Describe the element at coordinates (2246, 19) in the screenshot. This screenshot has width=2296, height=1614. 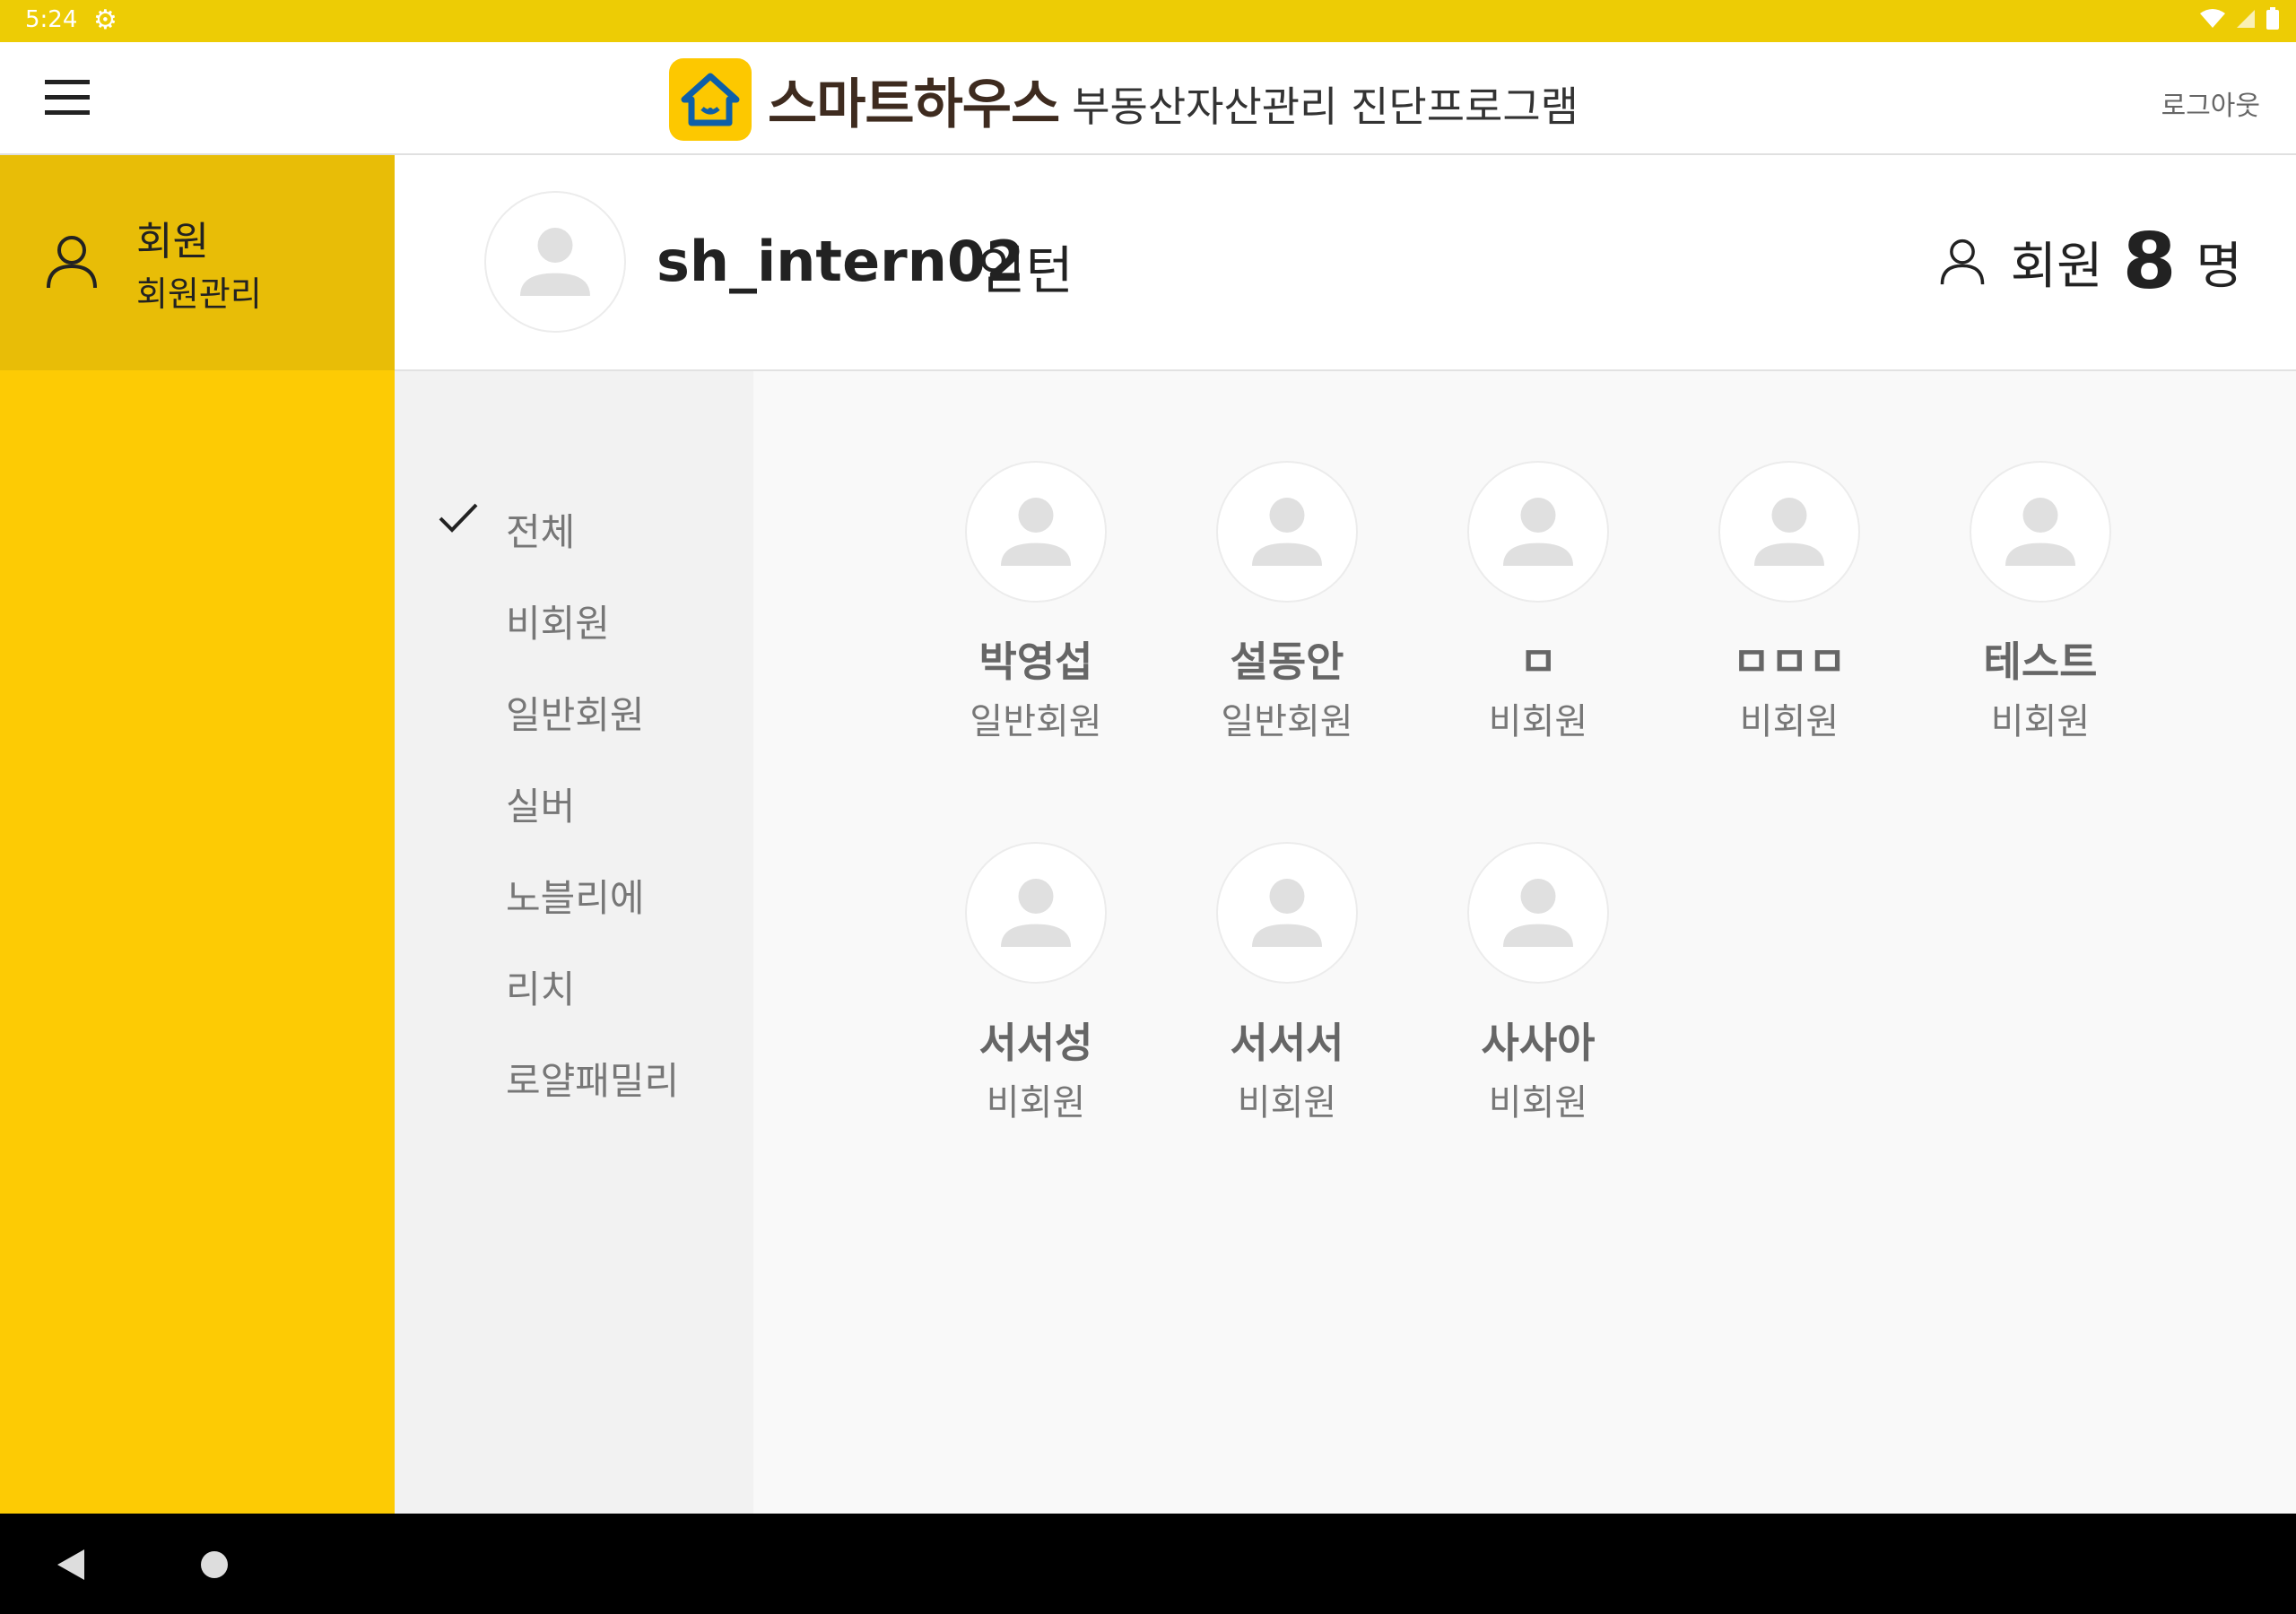
I see `cell-signal-icon` at that location.